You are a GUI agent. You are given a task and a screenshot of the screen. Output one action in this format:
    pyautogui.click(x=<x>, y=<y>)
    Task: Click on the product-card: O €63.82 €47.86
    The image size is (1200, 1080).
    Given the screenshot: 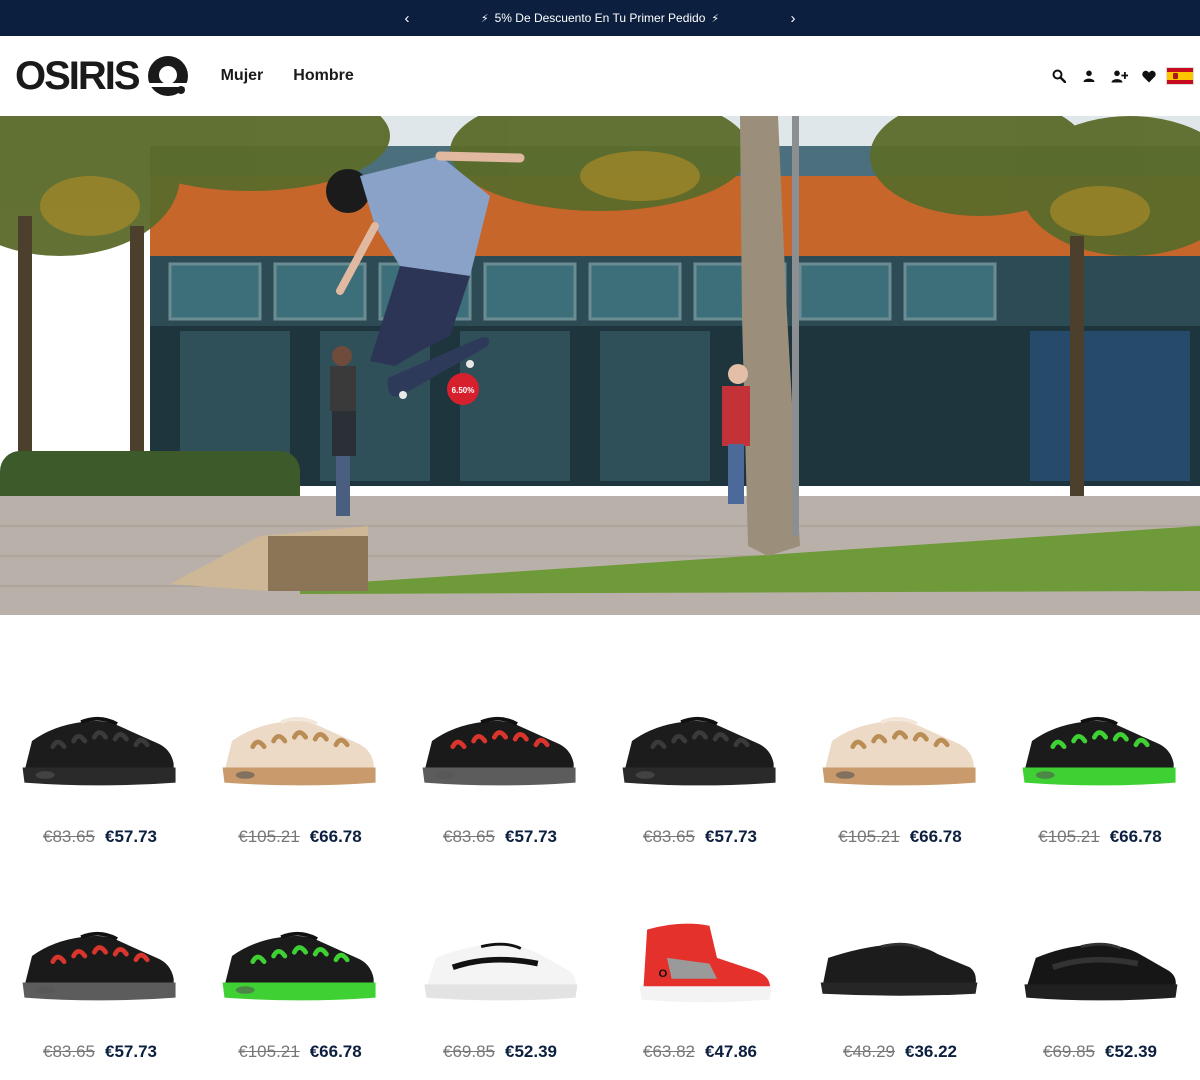 What is the action you would take?
    pyautogui.click(x=700, y=981)
    